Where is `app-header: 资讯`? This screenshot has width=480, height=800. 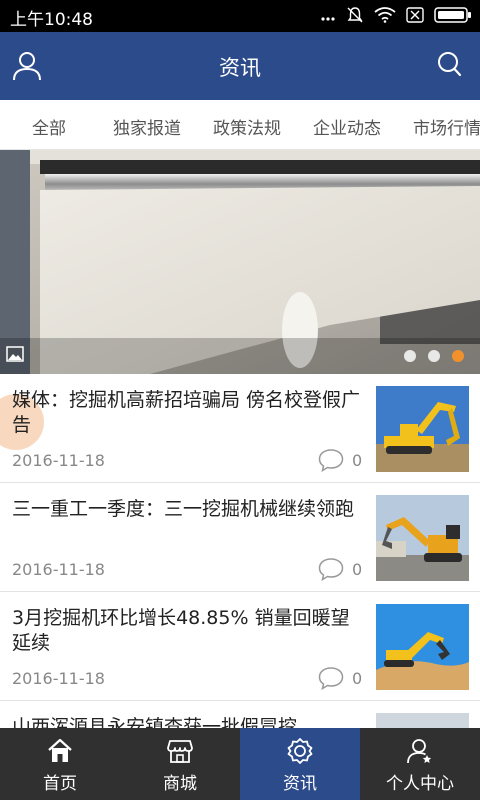
app-header: 资讯 is located at coordinates (240, 66).